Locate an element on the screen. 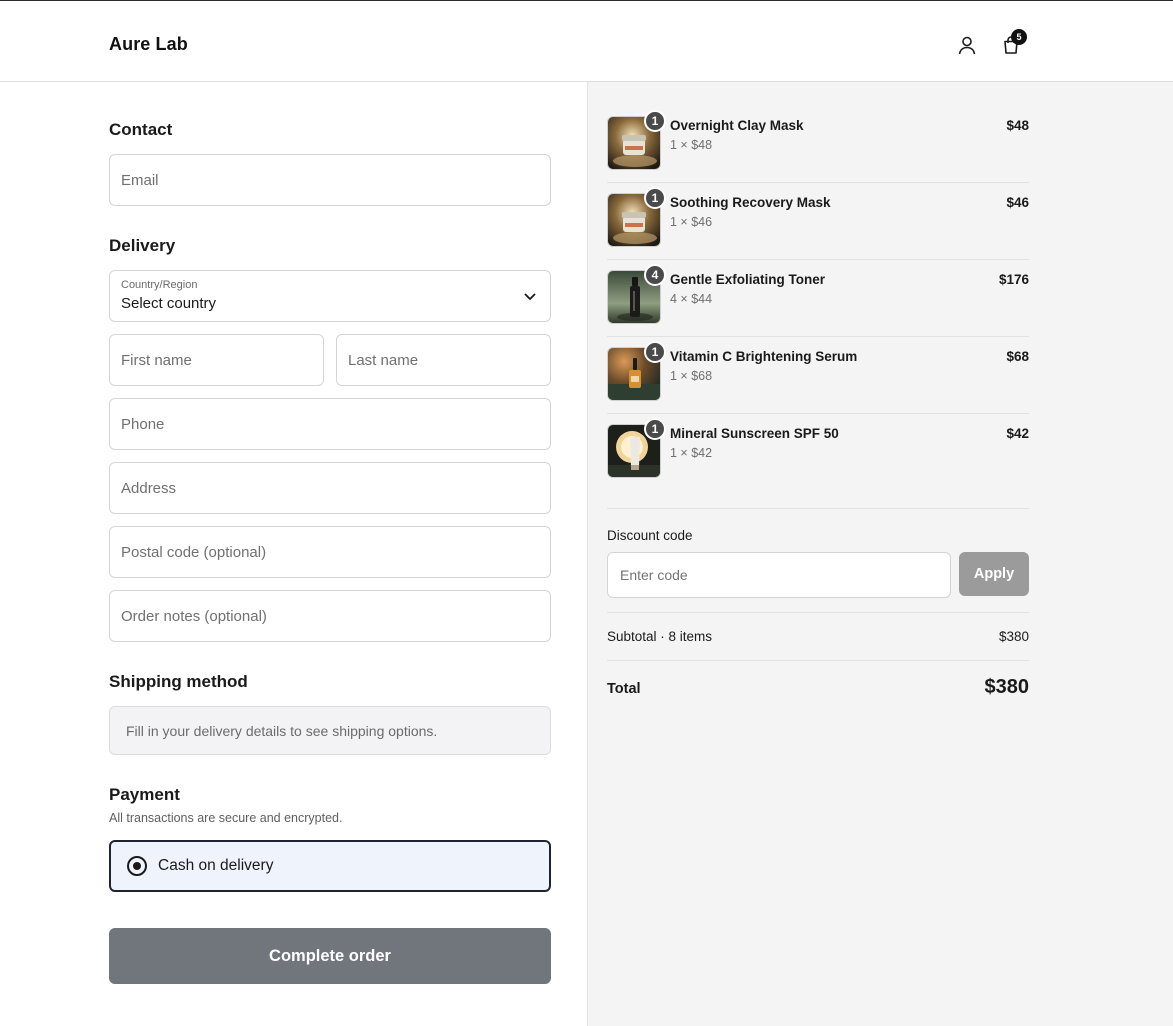  subtotal-value: $380 is located at coordinates (1013, 636).